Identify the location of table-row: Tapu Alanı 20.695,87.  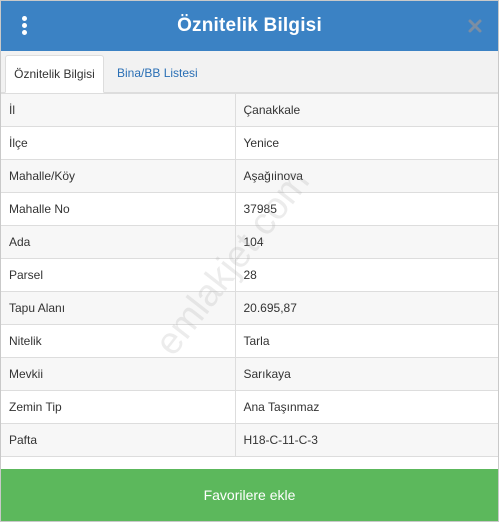
(249, 308).